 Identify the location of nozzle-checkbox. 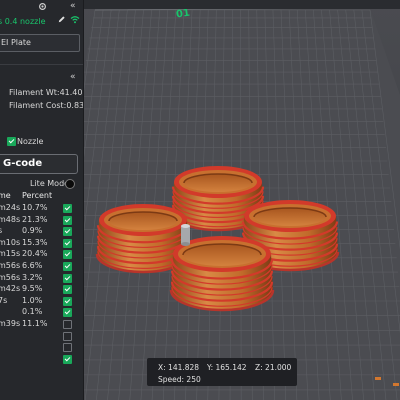
(11, 141).